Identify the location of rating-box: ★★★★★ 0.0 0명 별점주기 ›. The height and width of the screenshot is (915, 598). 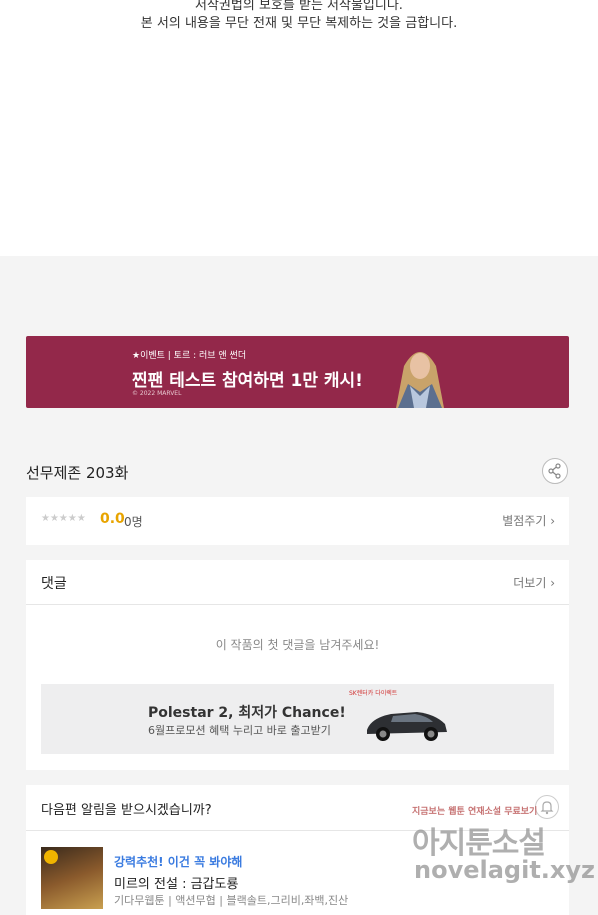
(297, 521).